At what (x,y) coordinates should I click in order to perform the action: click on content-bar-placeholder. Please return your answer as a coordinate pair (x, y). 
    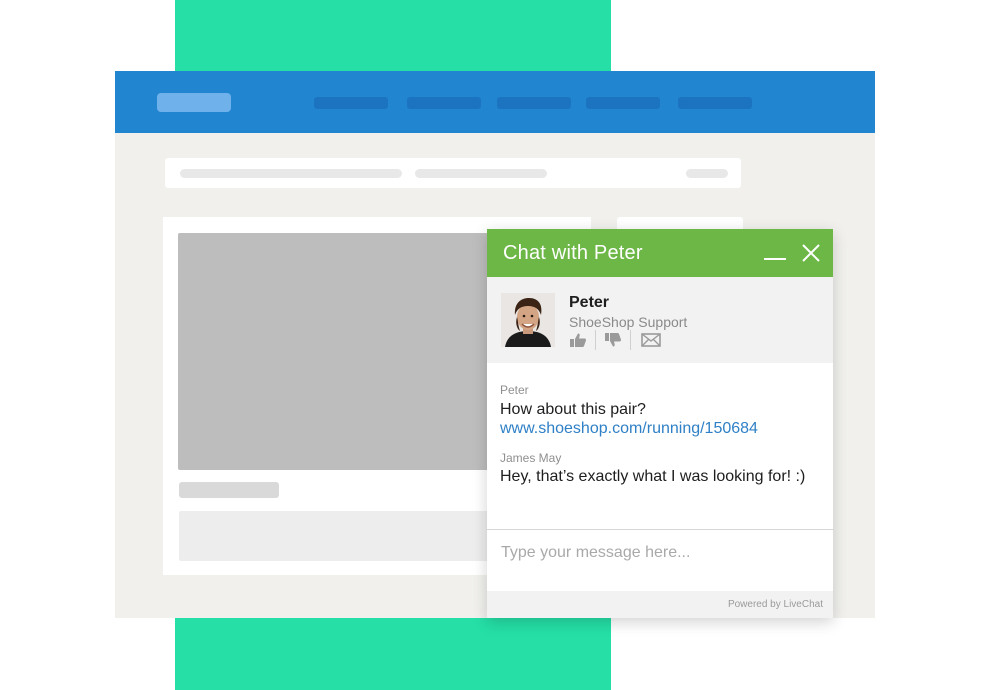
    Looking at the image, I should click on (453, 173).